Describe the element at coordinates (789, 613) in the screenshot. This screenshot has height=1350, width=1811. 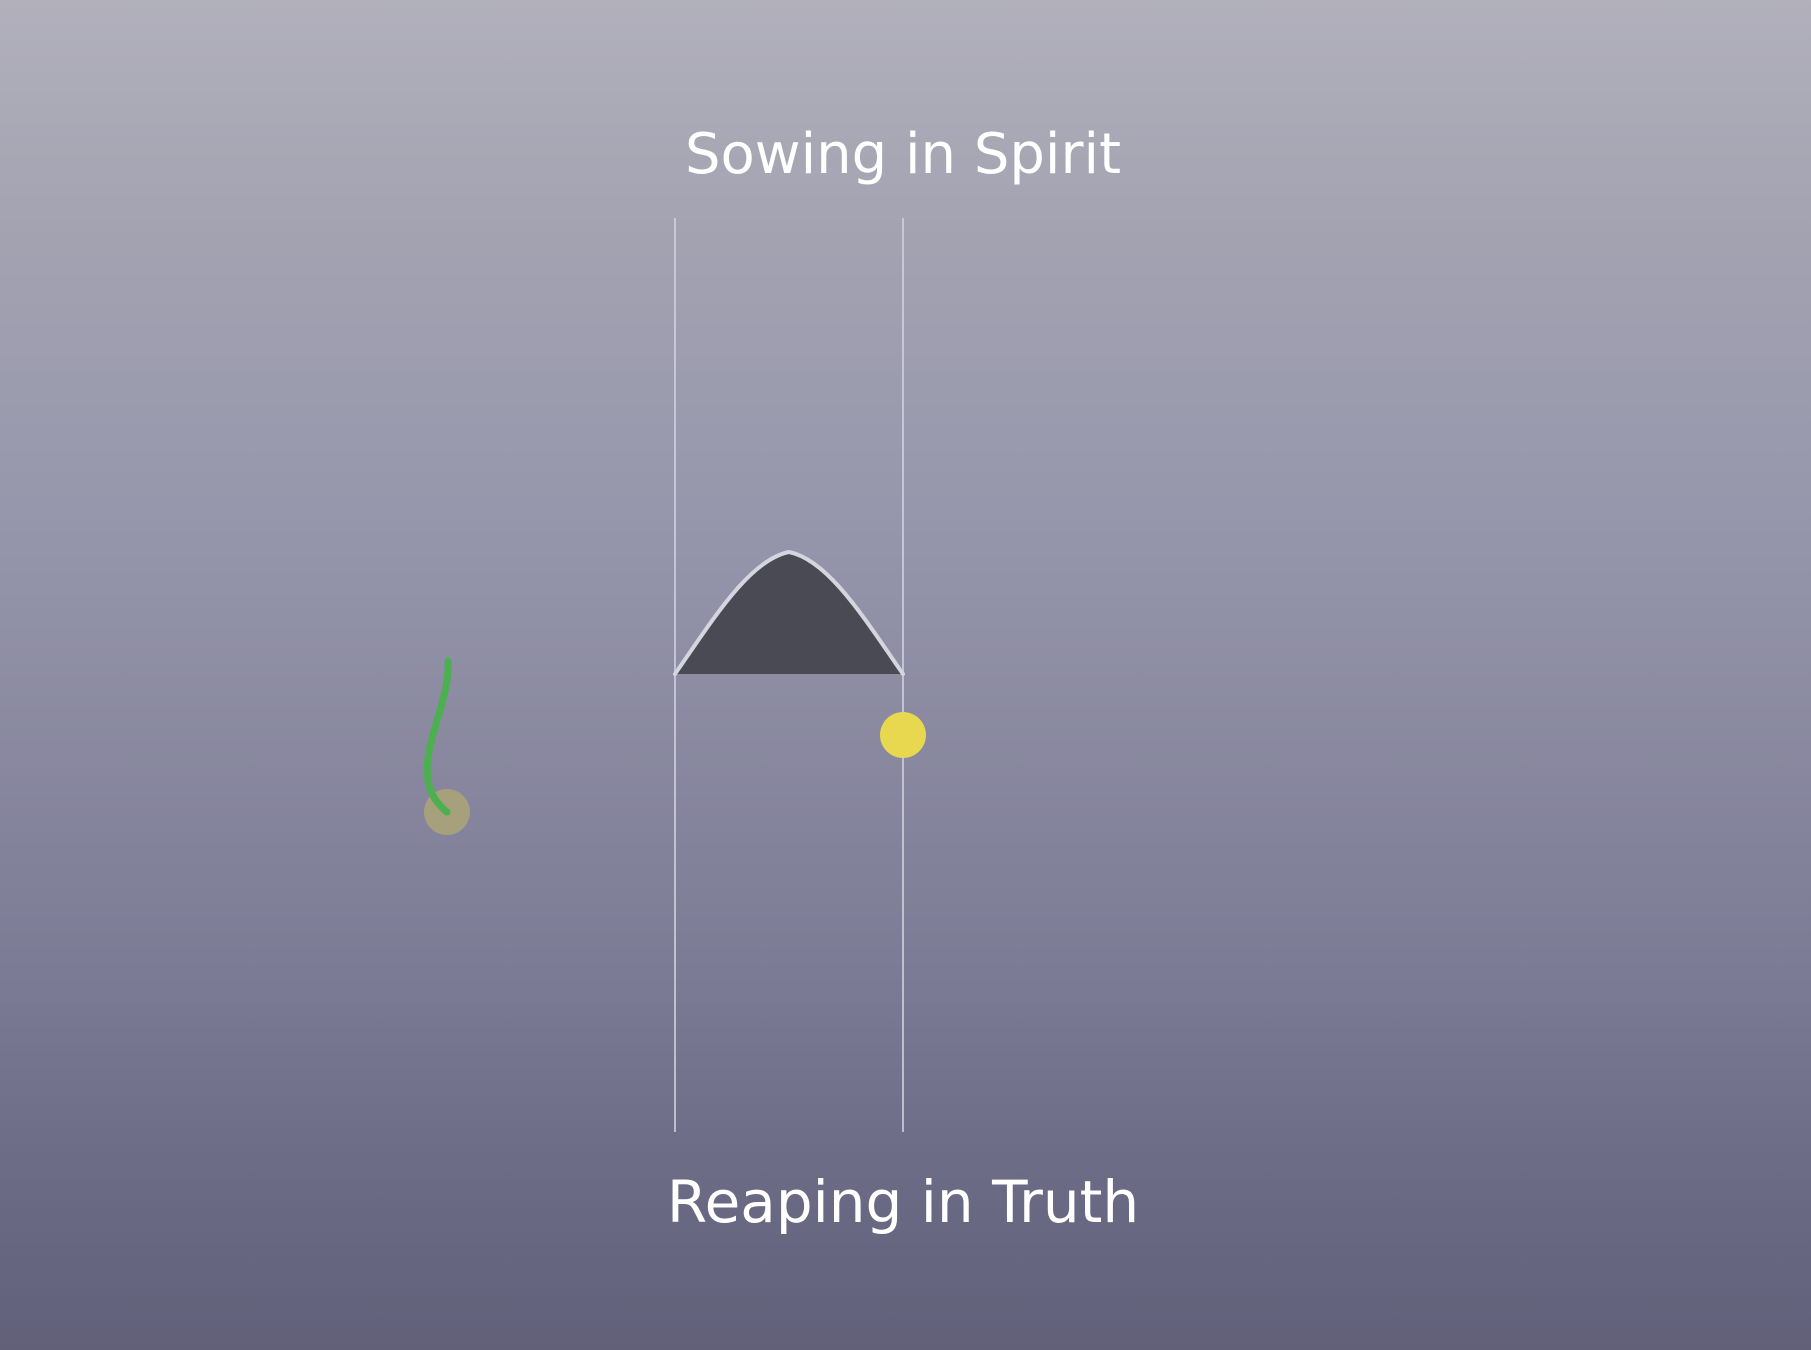
I see `earth-mound-fill` at that location.